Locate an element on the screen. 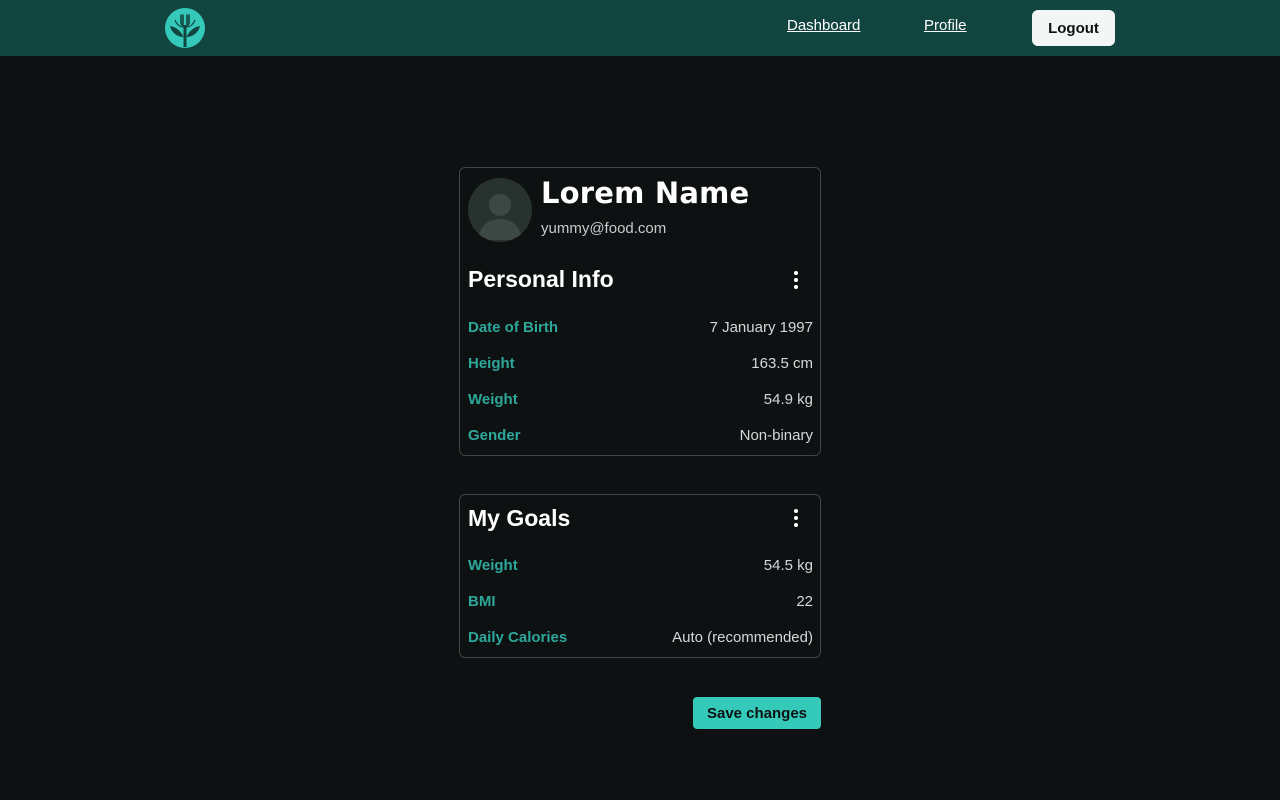 The height and width of the screenshot is (800, 1280). info-row-gender: Gender Non-binary is located at coordinates (640, 438).